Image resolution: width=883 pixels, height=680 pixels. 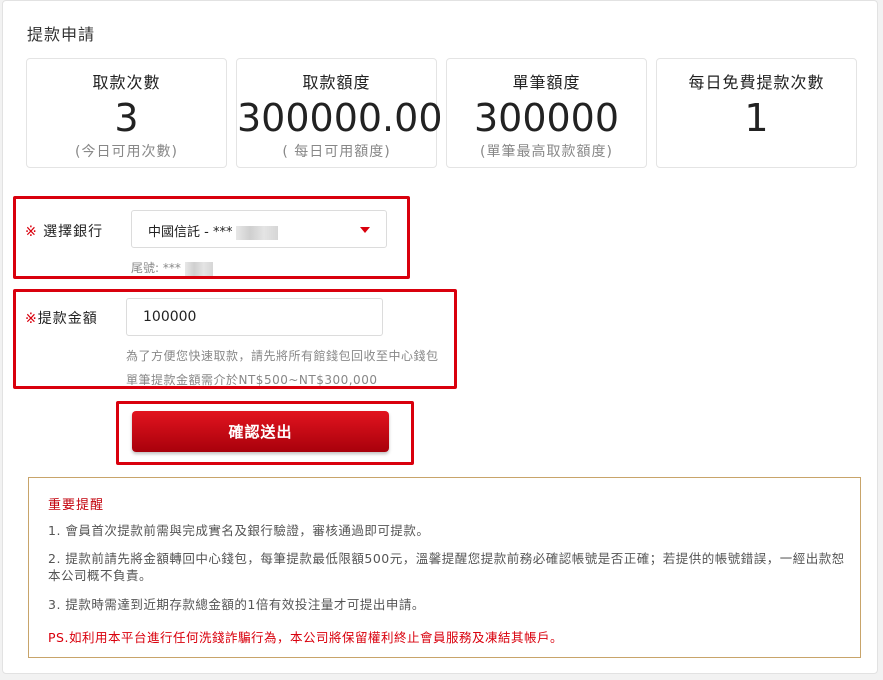 What do you see at coordinates (254, 317) in the screenshot?
I see `amount-input` at bounding box center [254, 317].